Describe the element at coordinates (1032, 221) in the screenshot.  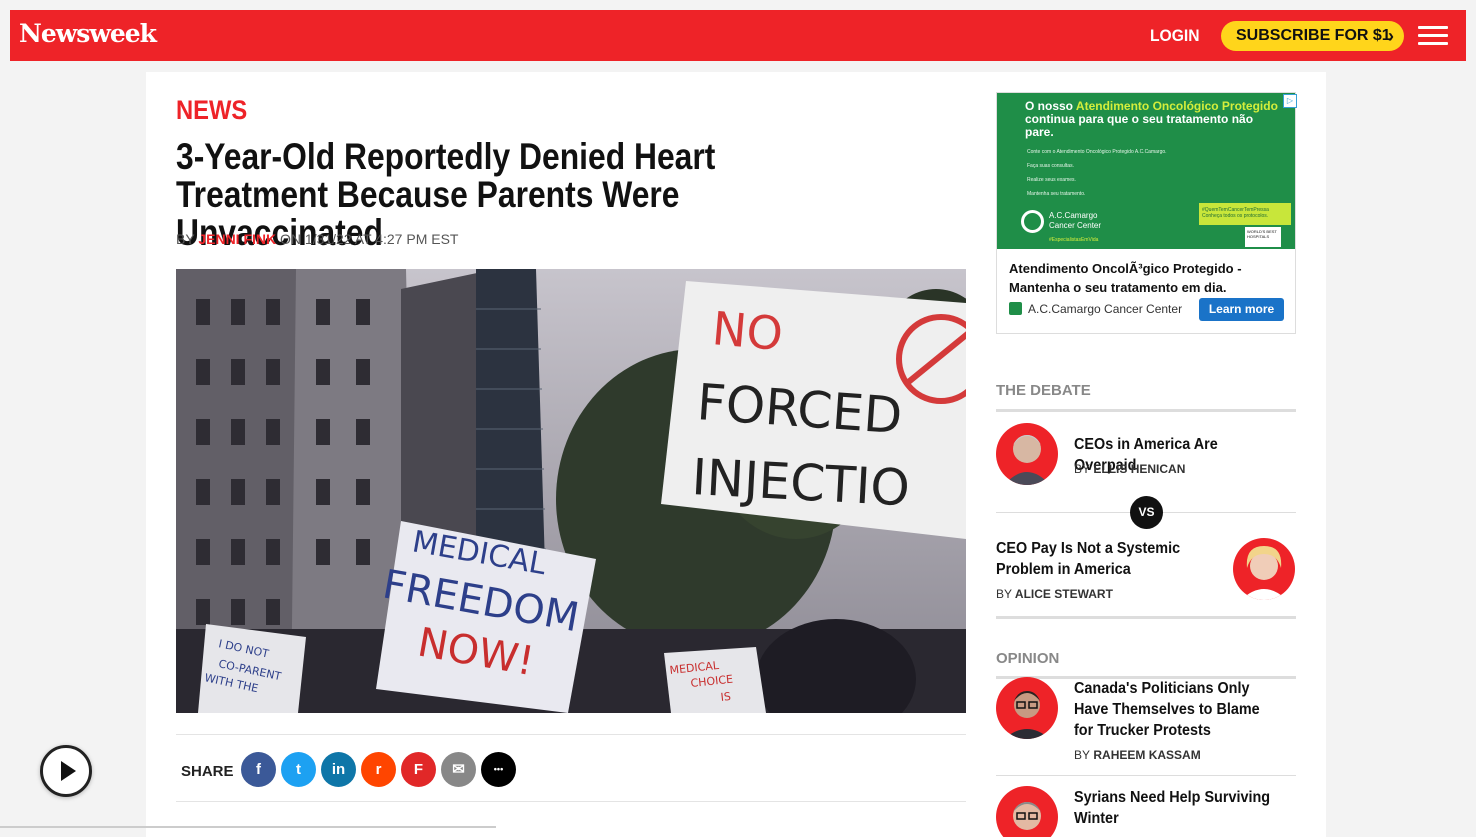
I see `ad-logo-icon` at that location.